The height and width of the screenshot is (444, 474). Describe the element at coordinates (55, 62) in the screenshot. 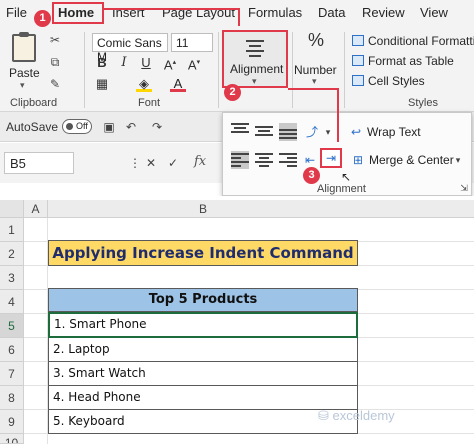

I see `copy-icon: ⧉` at that location.